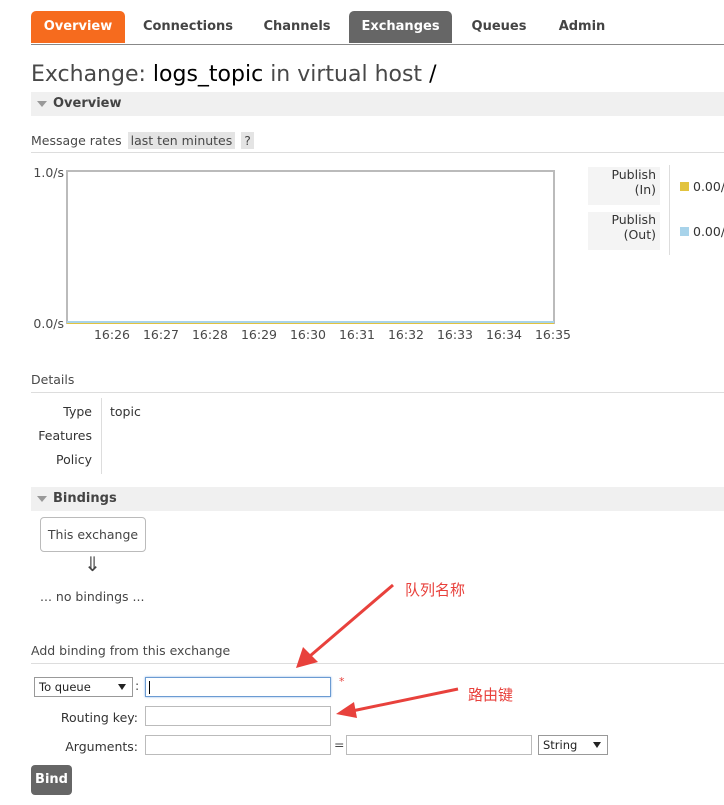 The height and width of the screenshot is (805, 724). Describe the element at coordinates (339, 744) in the screenshot. I see `equals-sign: =` at that location.